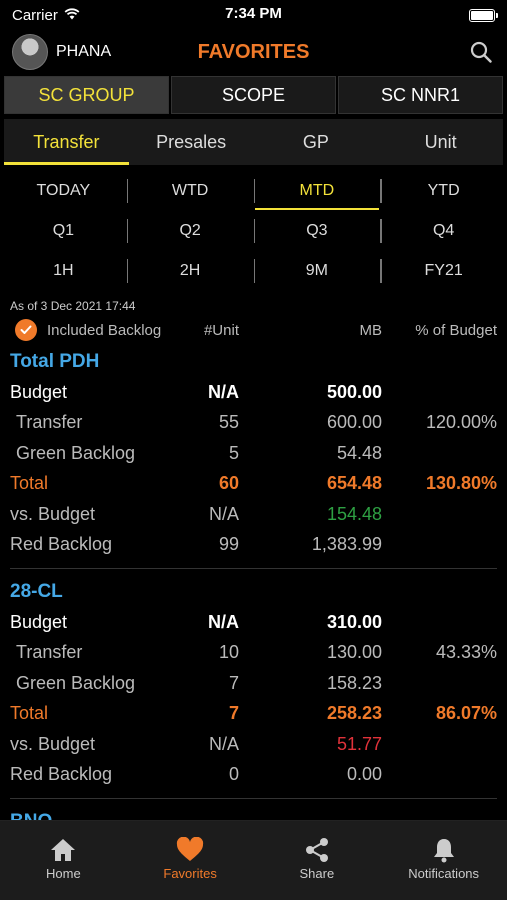 The height and width of the screenshot is (900, 507). What do you see at coordinates (253, 15) in the screenshot?
I see `status-bar: Carrier` at bounding box center [253, 15].